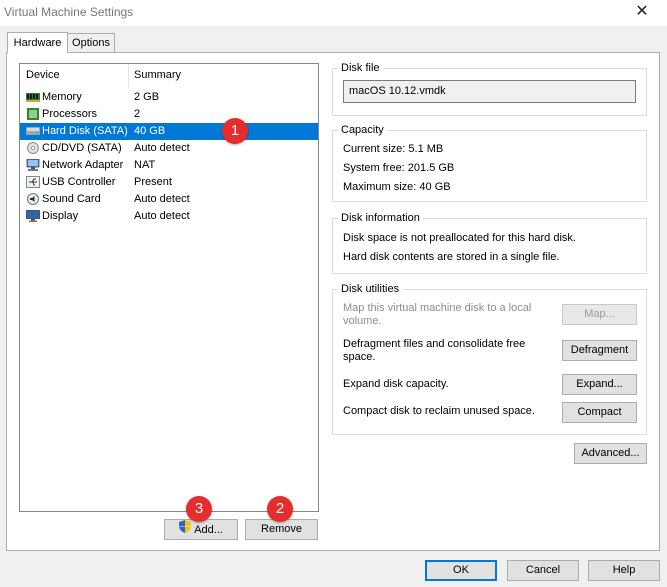 The width and height of the screenshot is (667, 587). What do you see at coordinates (74, 75) in the screenshot?
I see `device-column-header: Device` at bounding box center [74, 75].